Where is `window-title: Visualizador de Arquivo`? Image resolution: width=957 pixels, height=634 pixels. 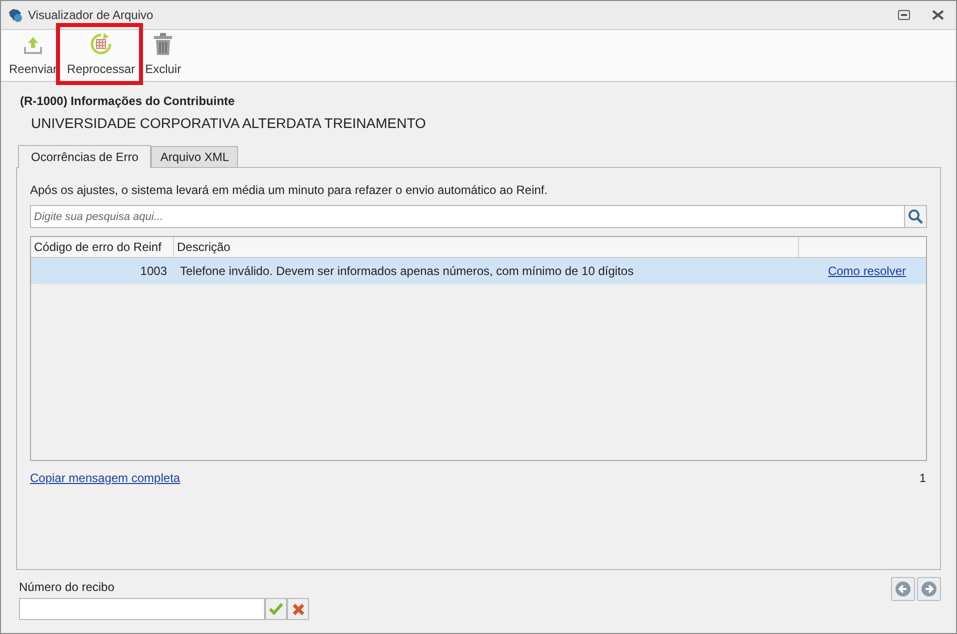
window-title: Visualizador de Arquivo is located at coordinates (91, 15).